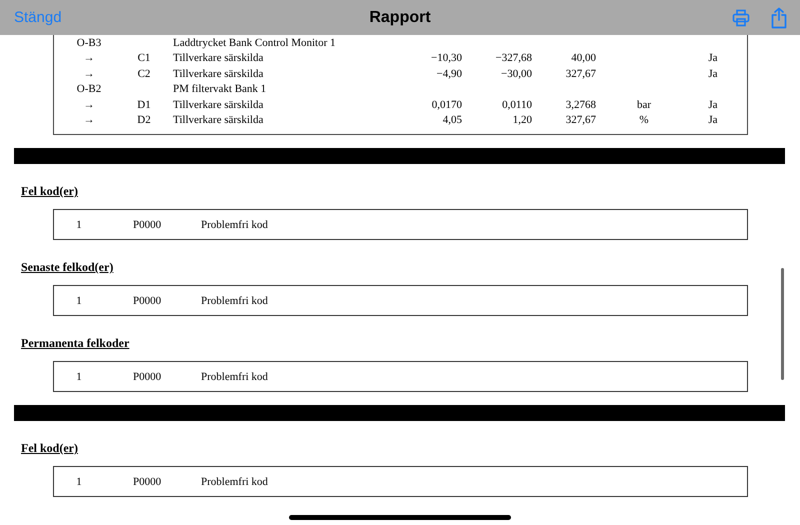 The image size is (800, 525). I want to click on table-cell: −30,00, so click(516, 74).